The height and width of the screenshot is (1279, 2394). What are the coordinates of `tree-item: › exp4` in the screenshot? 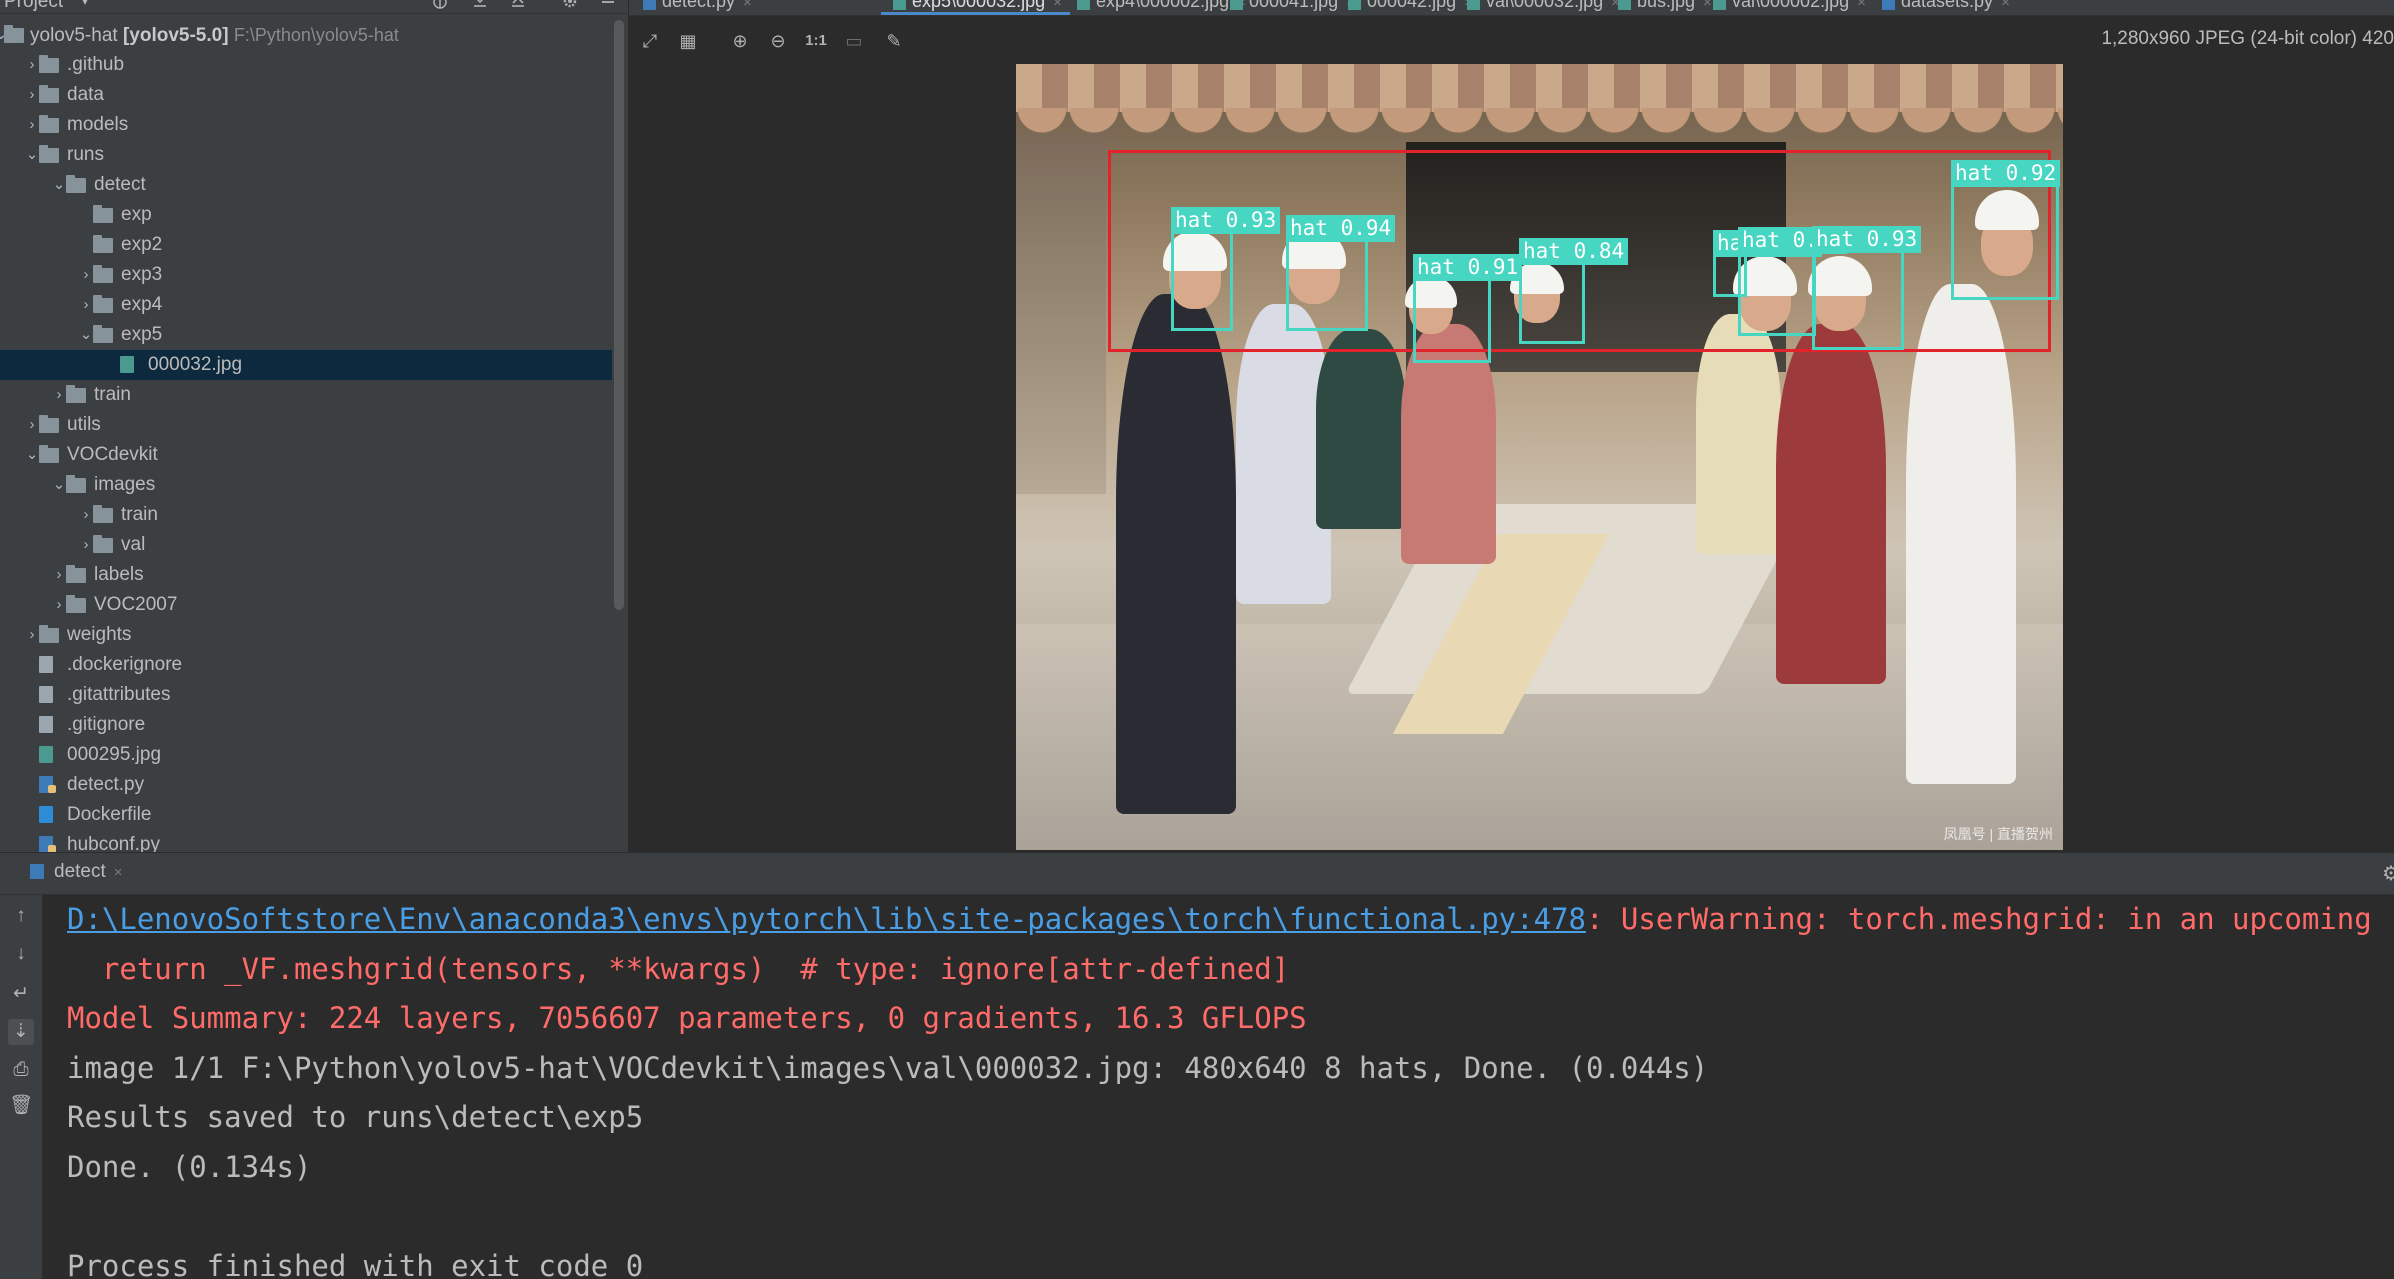 It's located at (306, 305).